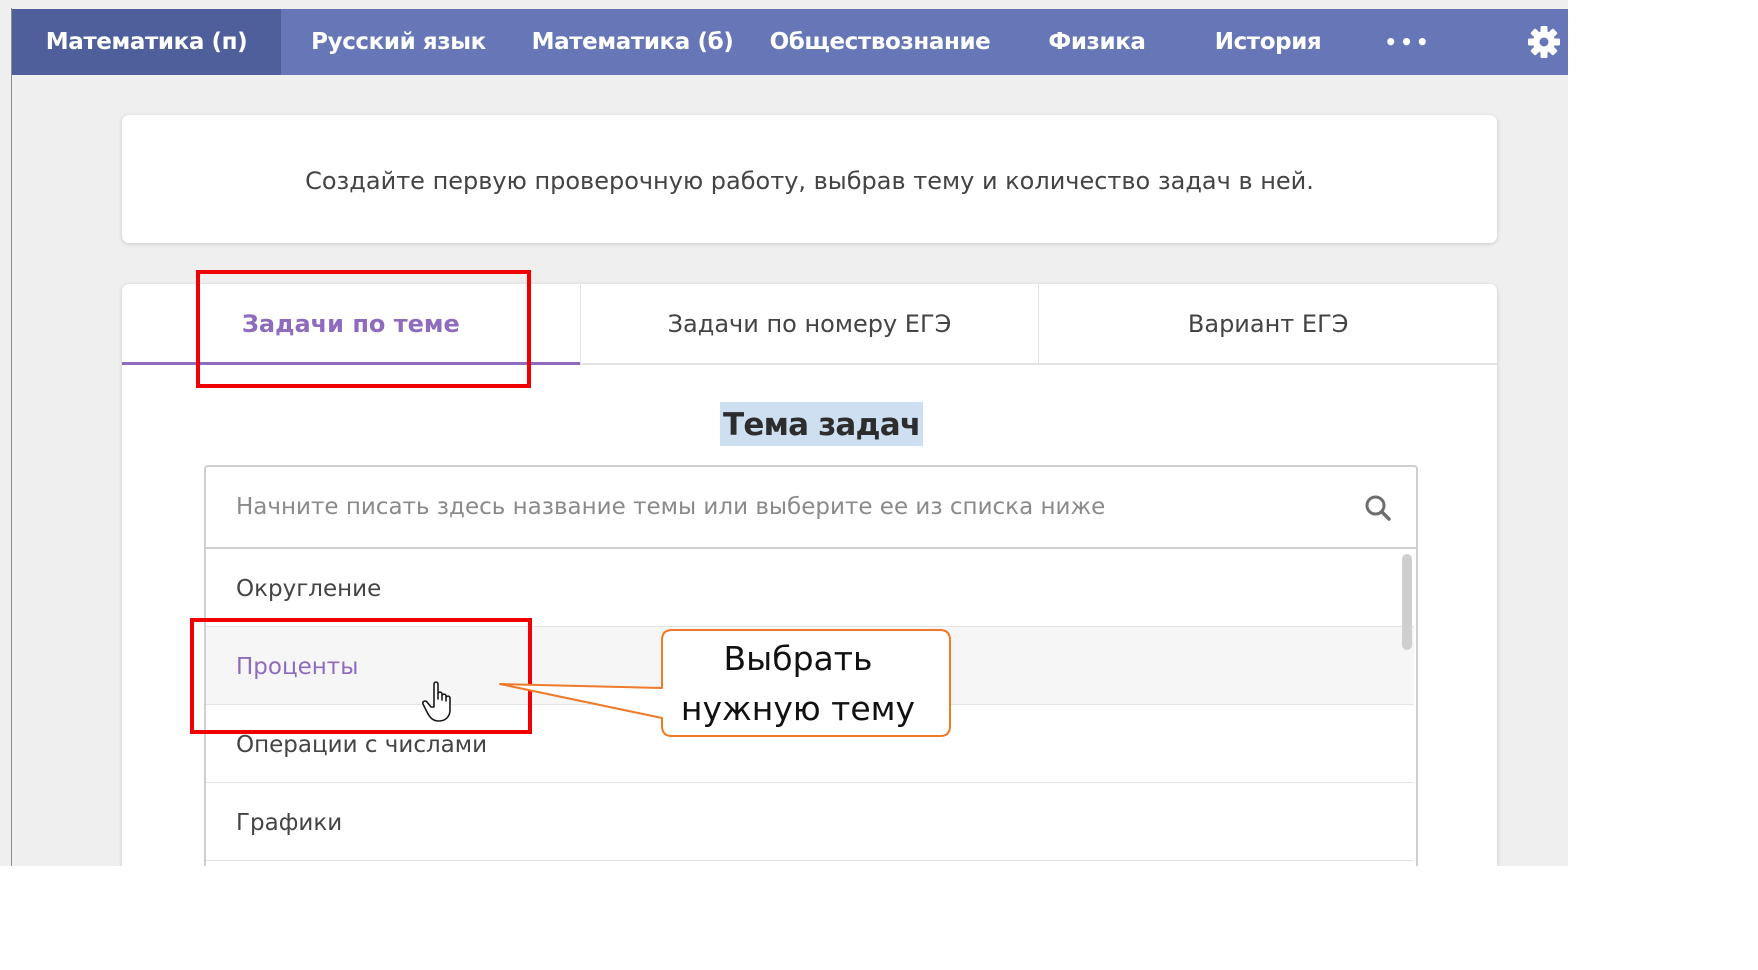  What do you see at coordinates (1378, 508) in the screenshot?
I see `search-icon` at bounding box center [1378, 508].